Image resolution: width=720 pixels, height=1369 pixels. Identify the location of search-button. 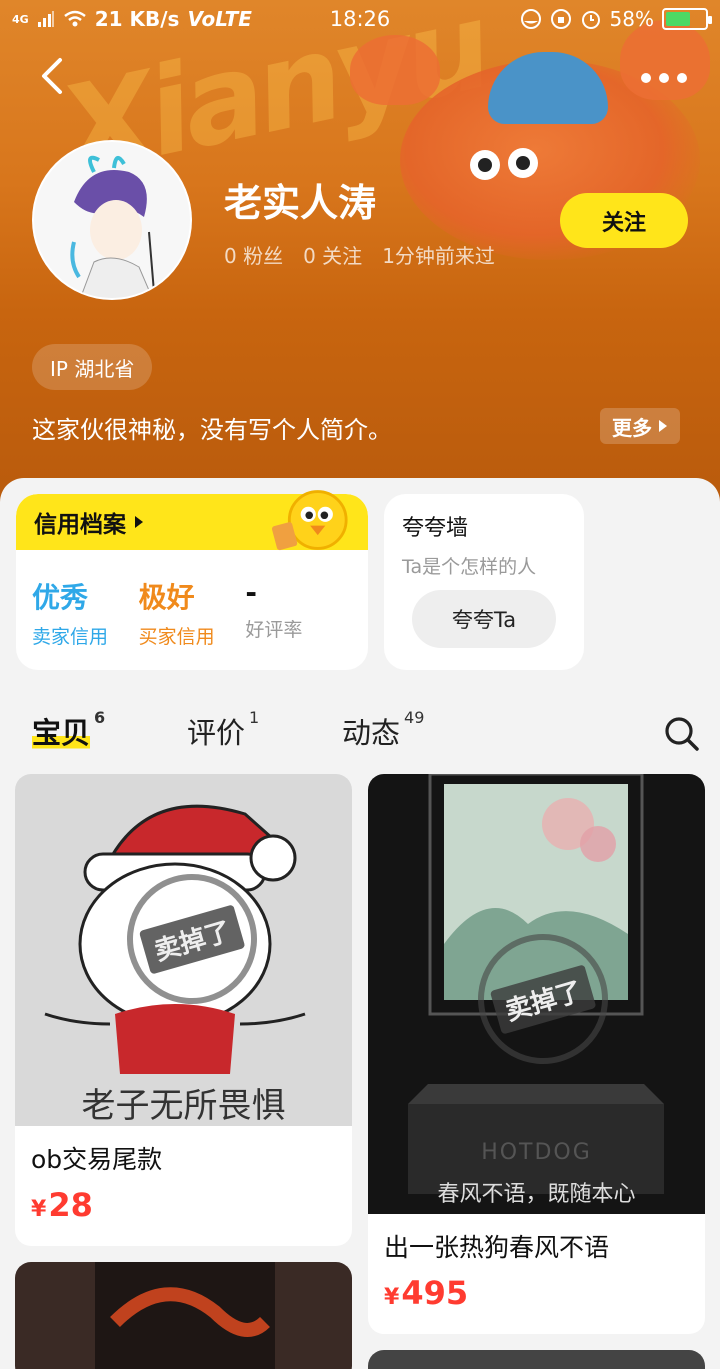
(682, 734).